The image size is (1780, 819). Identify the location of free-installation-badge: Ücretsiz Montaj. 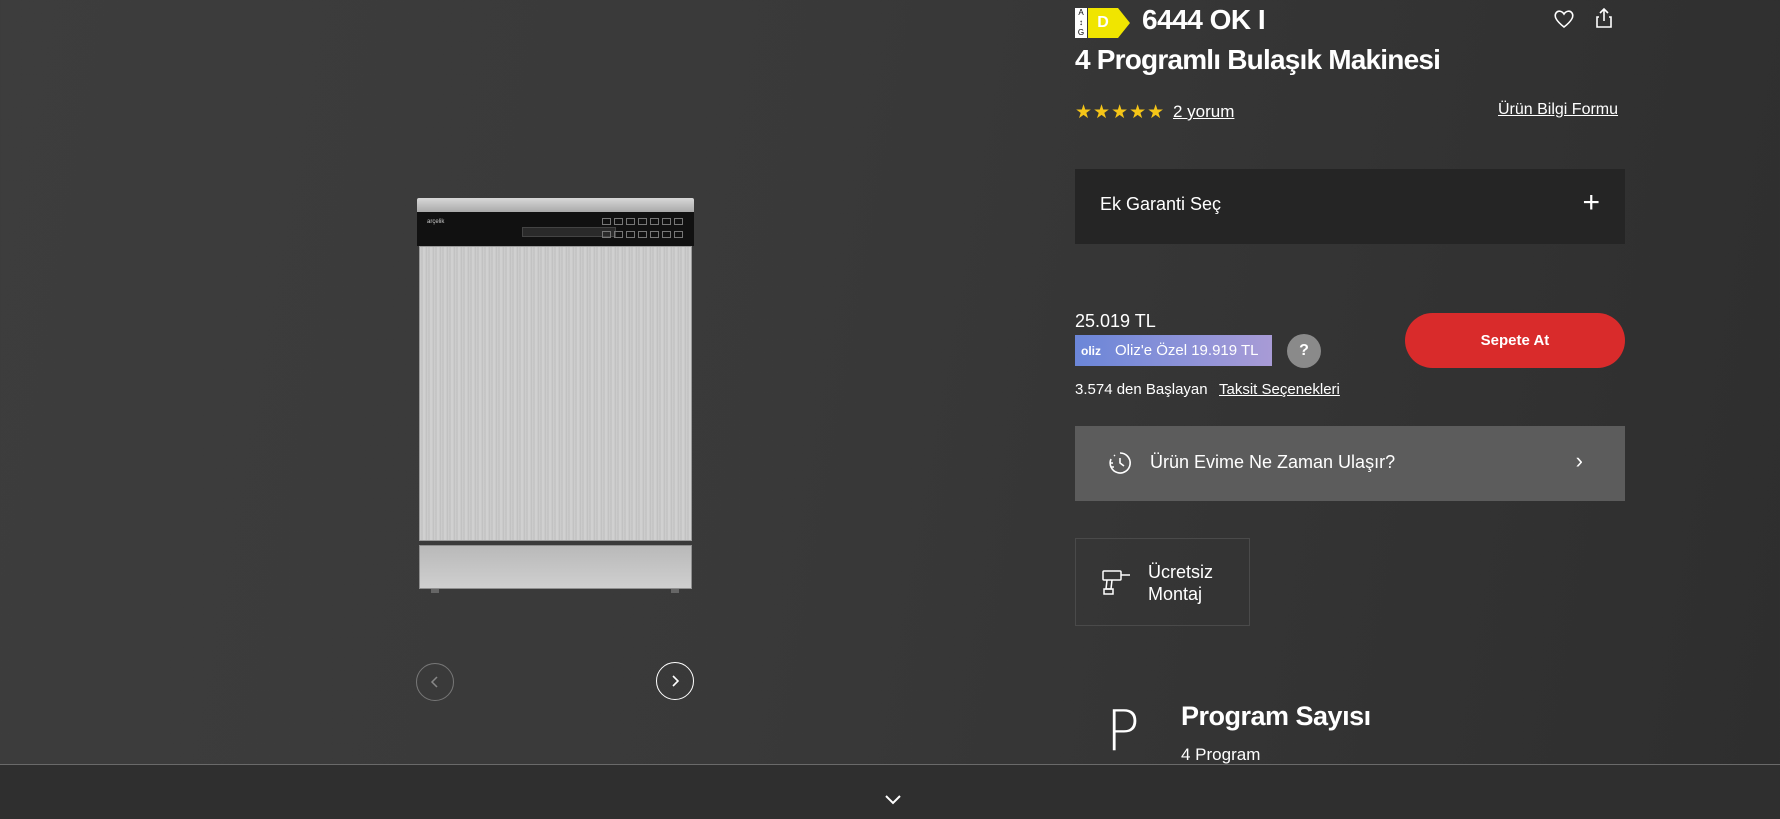
(1162, 582).